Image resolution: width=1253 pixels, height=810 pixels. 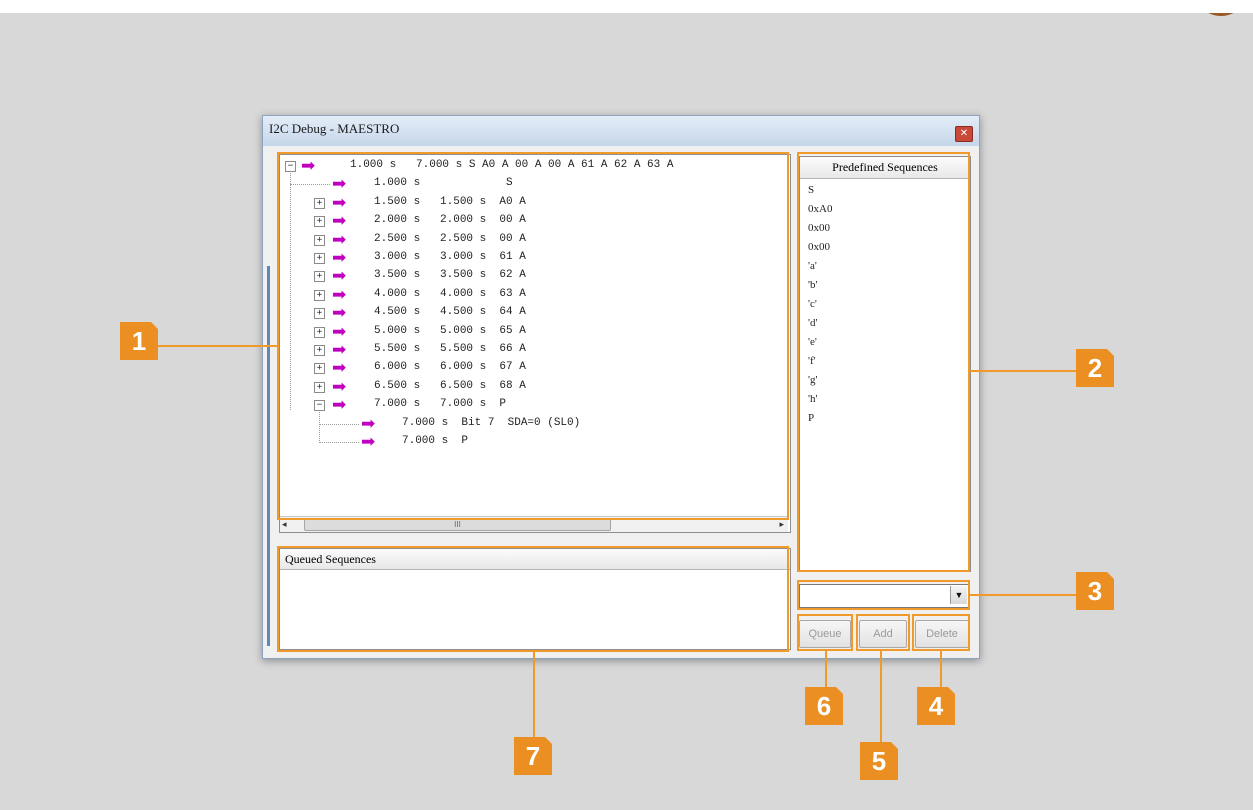 I want to click on window-title: I2C Debug - MAESTRO, so click(x=334, y=128).